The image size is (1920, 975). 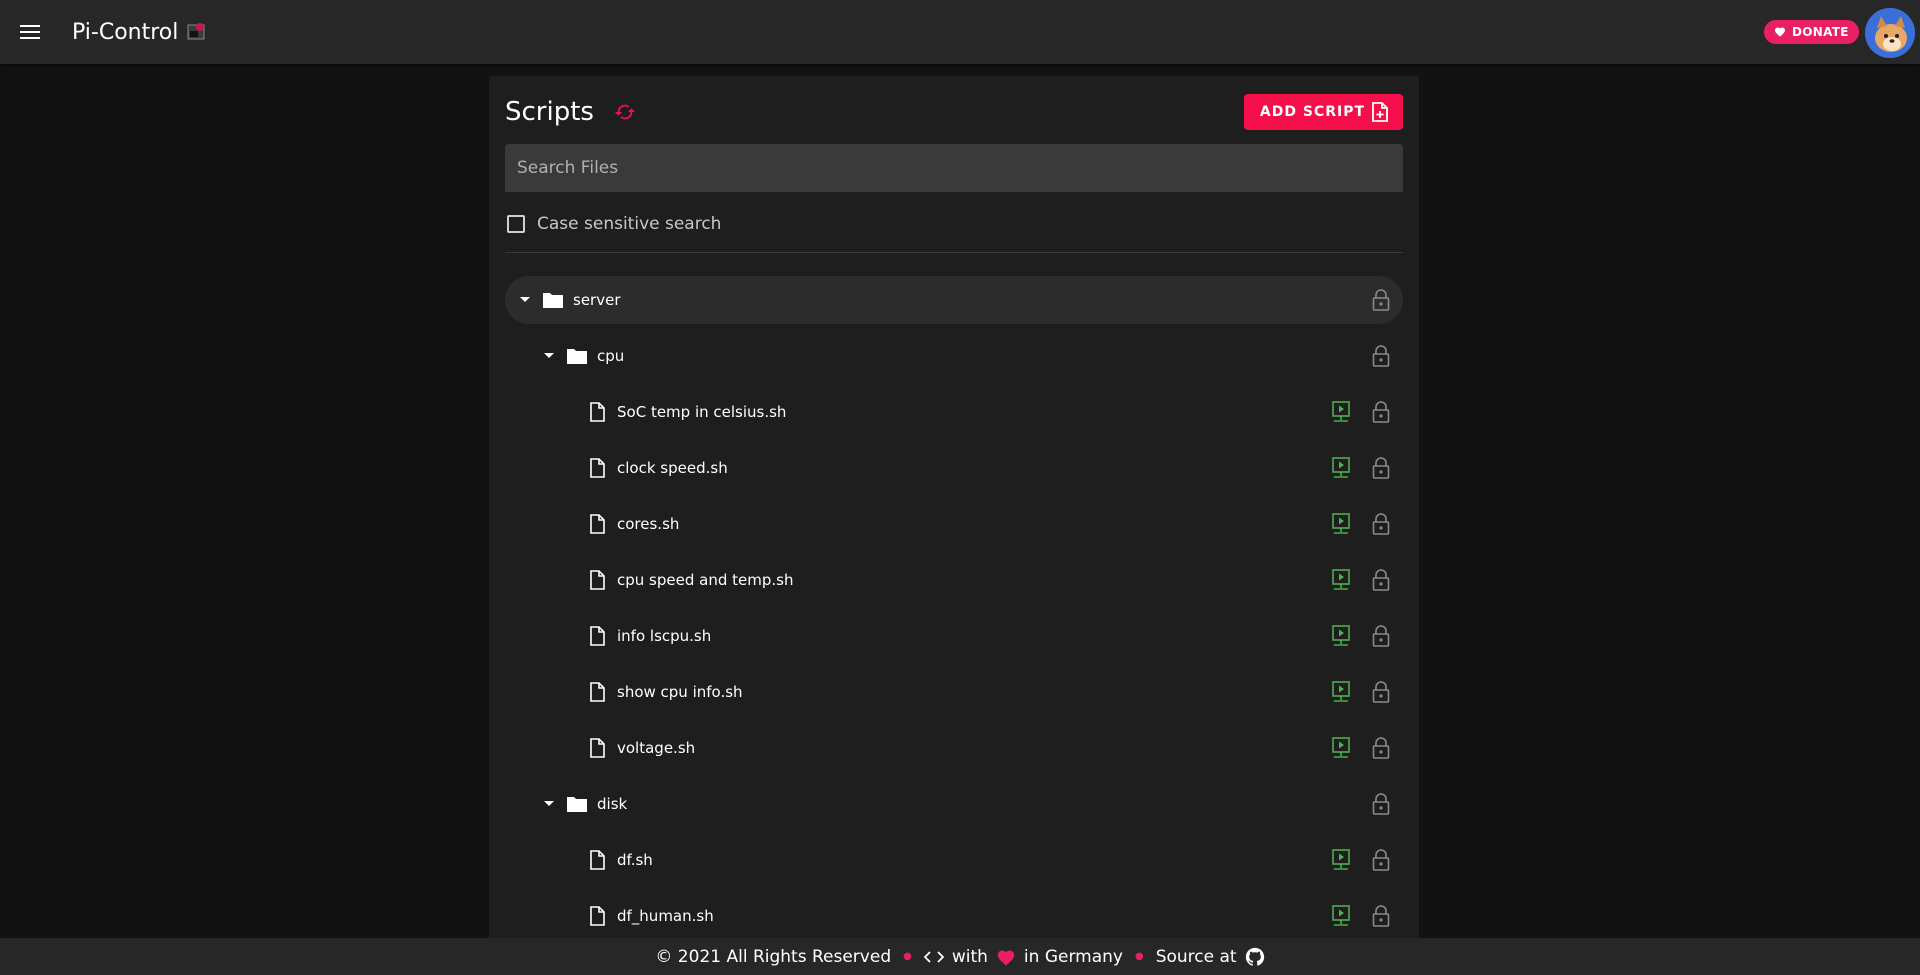 What do you see at coordinates (954, 748) in the screenshot?
I see `tree-file-row: voltage.sh` at bounding box center [954, 748].